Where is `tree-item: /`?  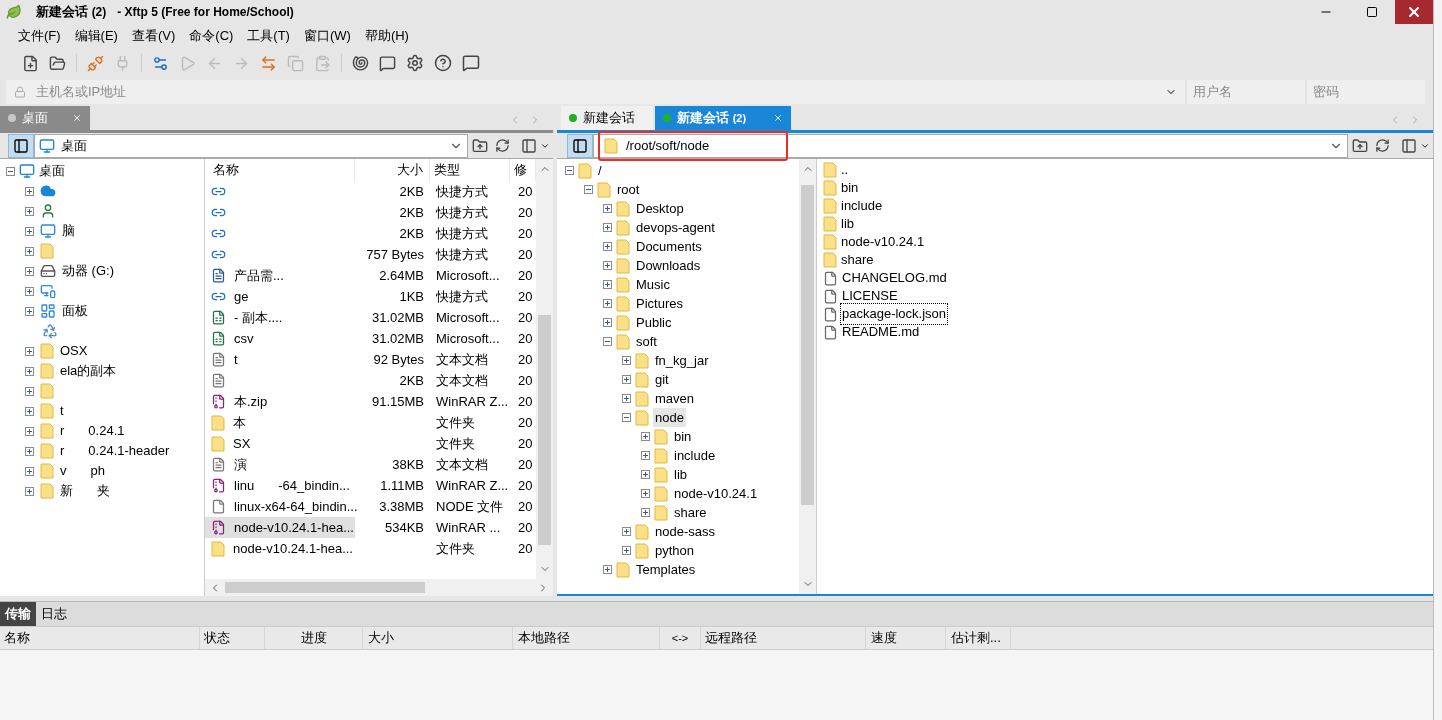 tree-item: / is located at coordinates (600, 170).